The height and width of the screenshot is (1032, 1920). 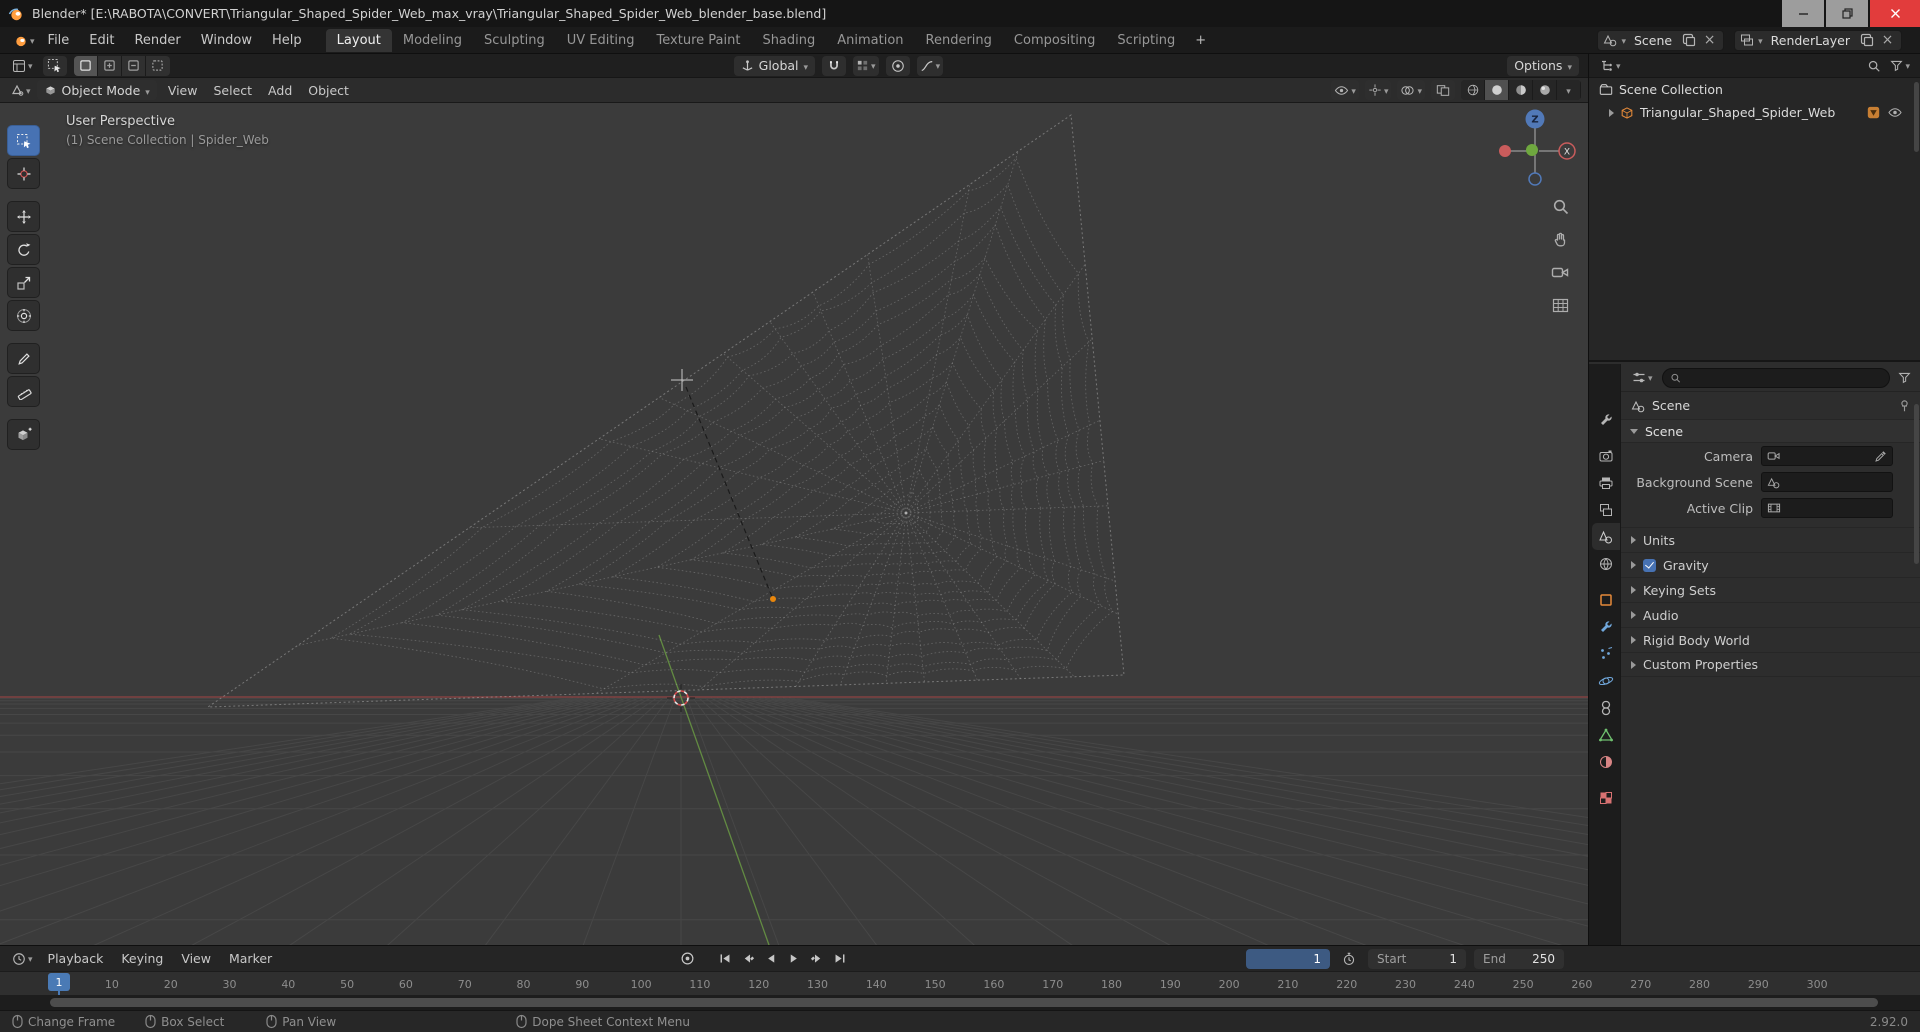 I want to click on view-layer-selector: RenderLayer, so click(x=1818, y=40).